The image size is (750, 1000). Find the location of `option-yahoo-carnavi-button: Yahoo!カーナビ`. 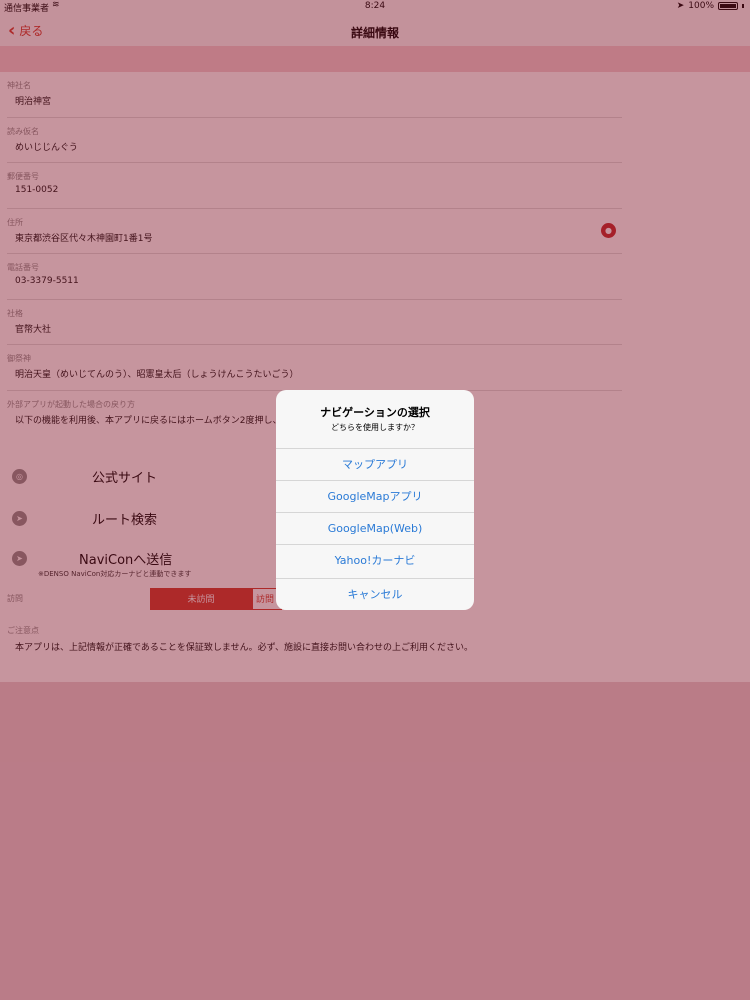

option-yahoo-carnavi-button: Yahoo!カーナビ is located at coordinates (375, 560).